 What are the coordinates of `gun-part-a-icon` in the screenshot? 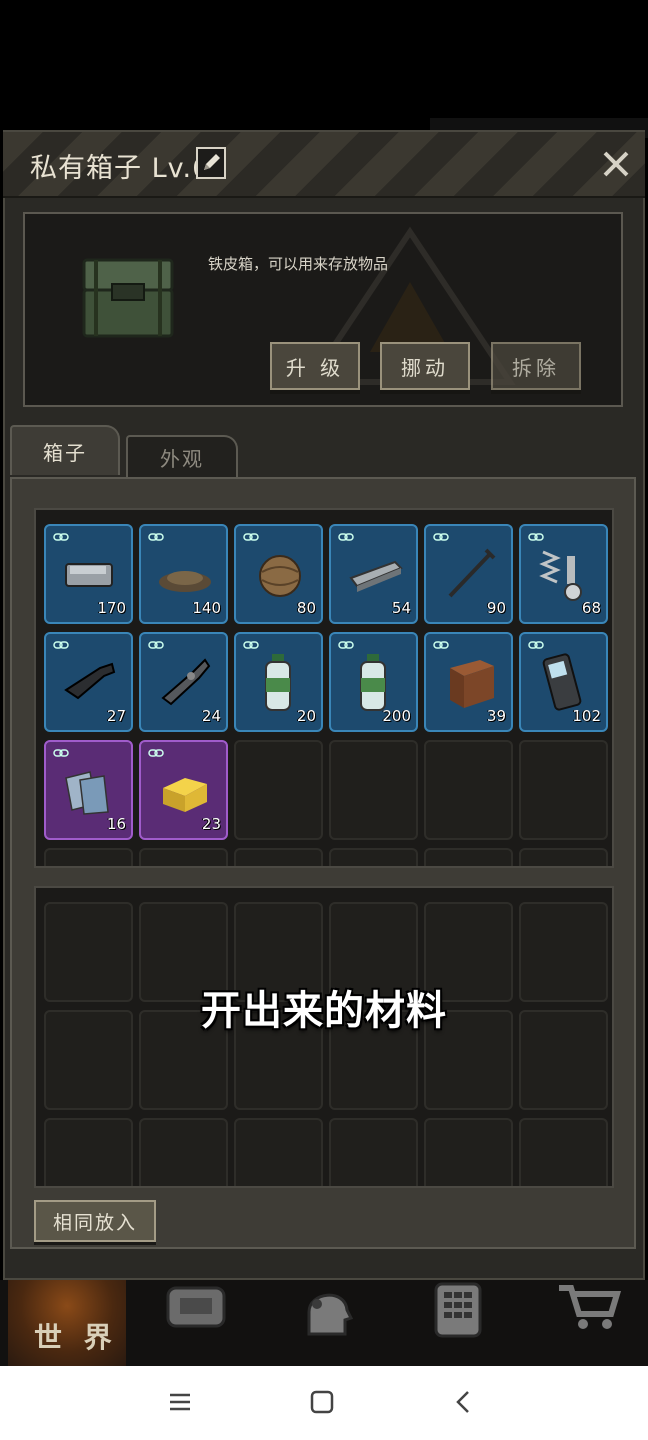 It's located at (90, 681).